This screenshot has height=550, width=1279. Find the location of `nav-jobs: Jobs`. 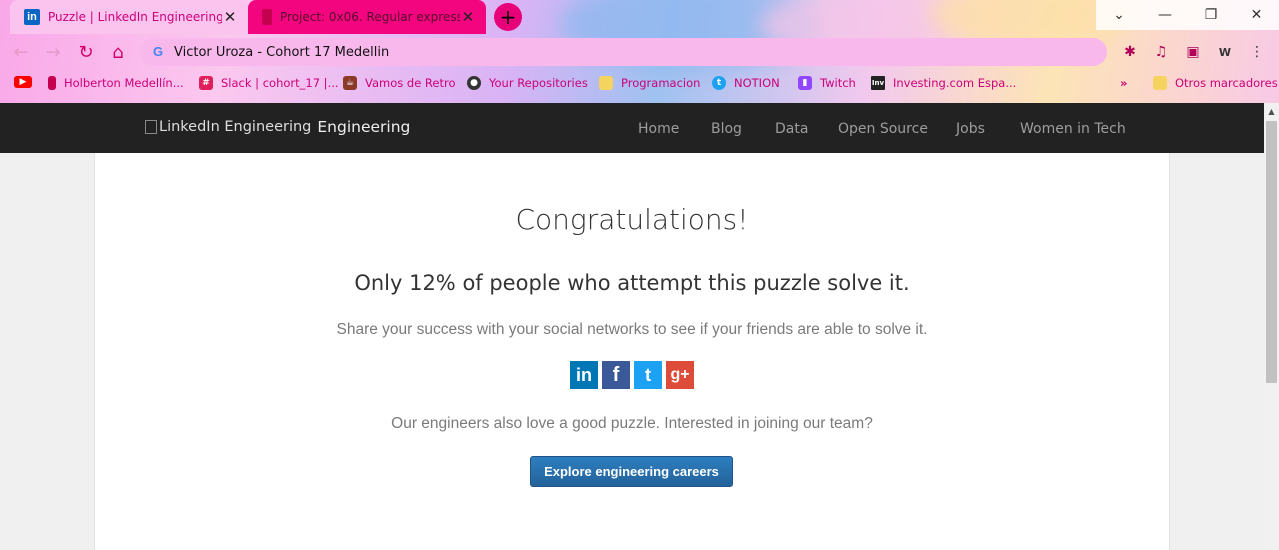

nav-jobs: Jobs is located at coordinates (970, 129).